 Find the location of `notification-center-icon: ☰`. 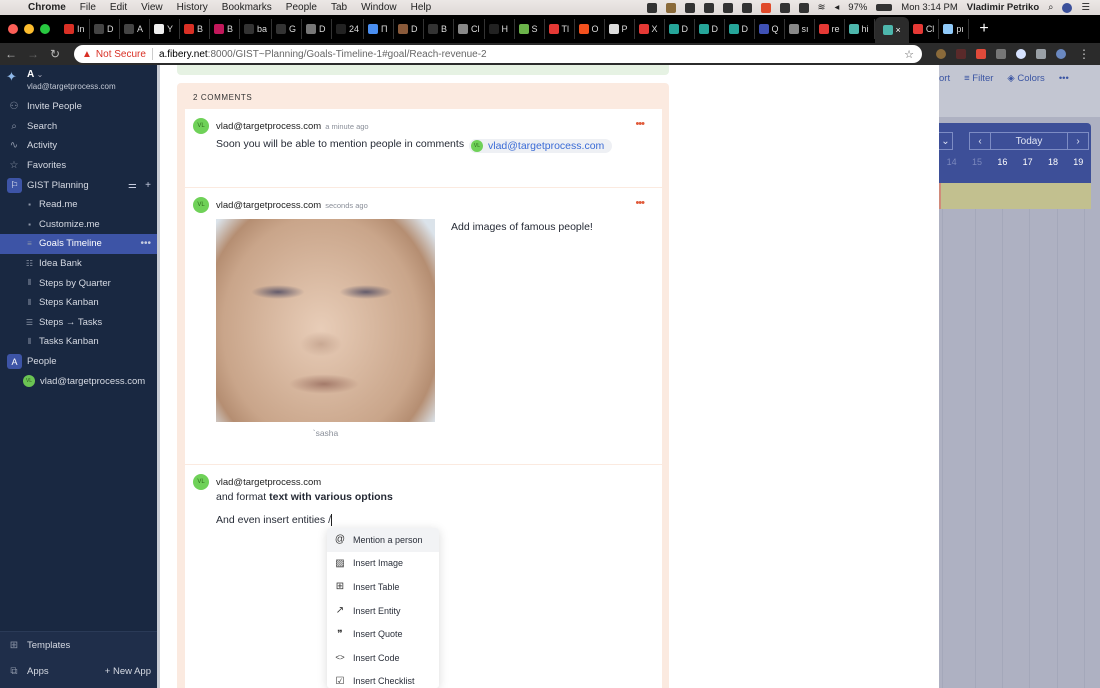

notification-center-icon: ☰ is located at coordinates (1085, 7).